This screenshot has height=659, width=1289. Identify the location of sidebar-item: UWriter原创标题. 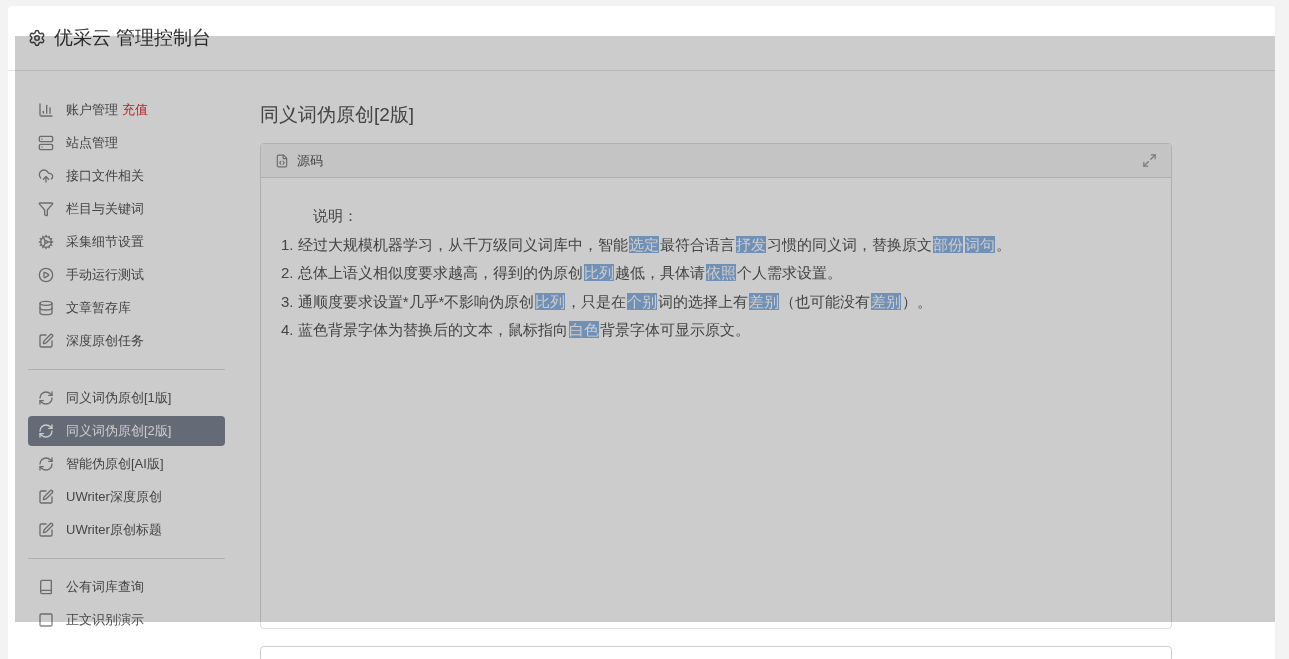
(126, 529).